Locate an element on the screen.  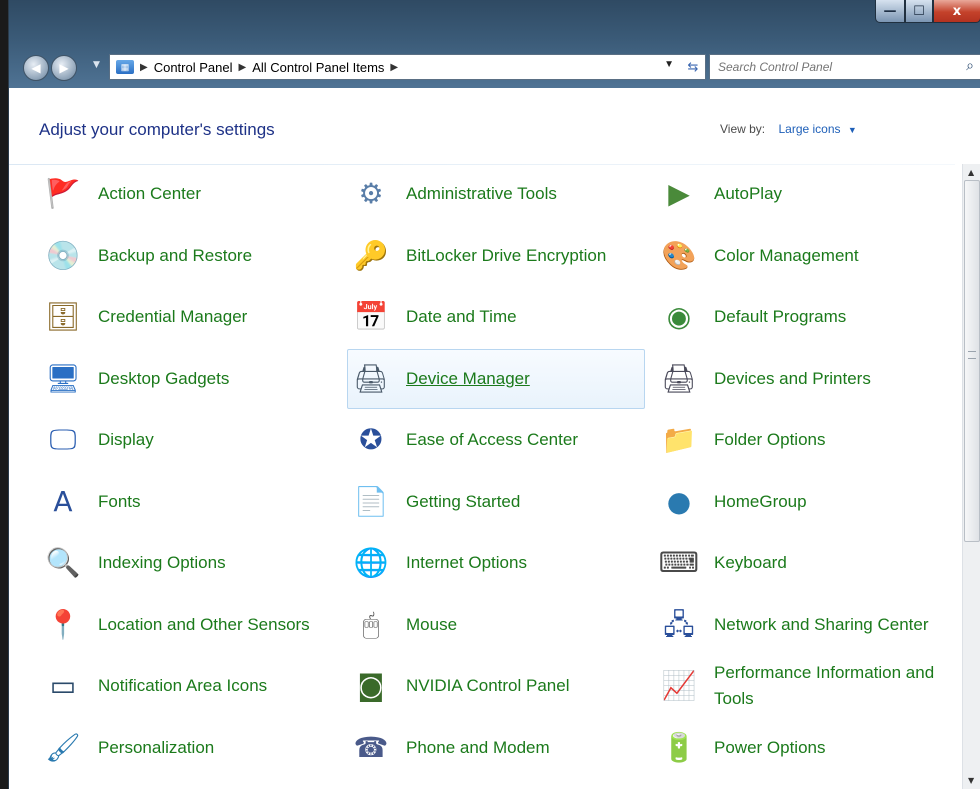
battery-icon: 🔋 is located at coordinates (679, 747).